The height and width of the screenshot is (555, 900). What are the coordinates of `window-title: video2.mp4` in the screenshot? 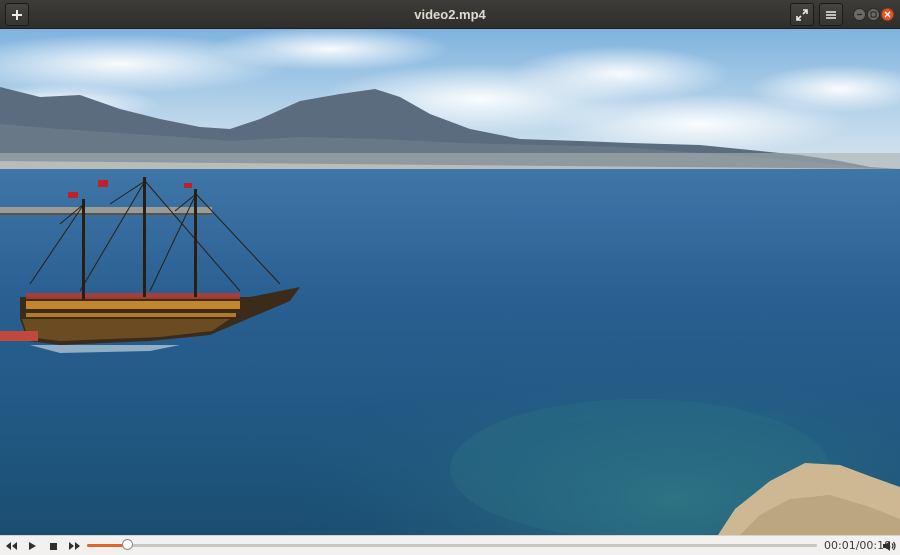 It's located at (450, 14).